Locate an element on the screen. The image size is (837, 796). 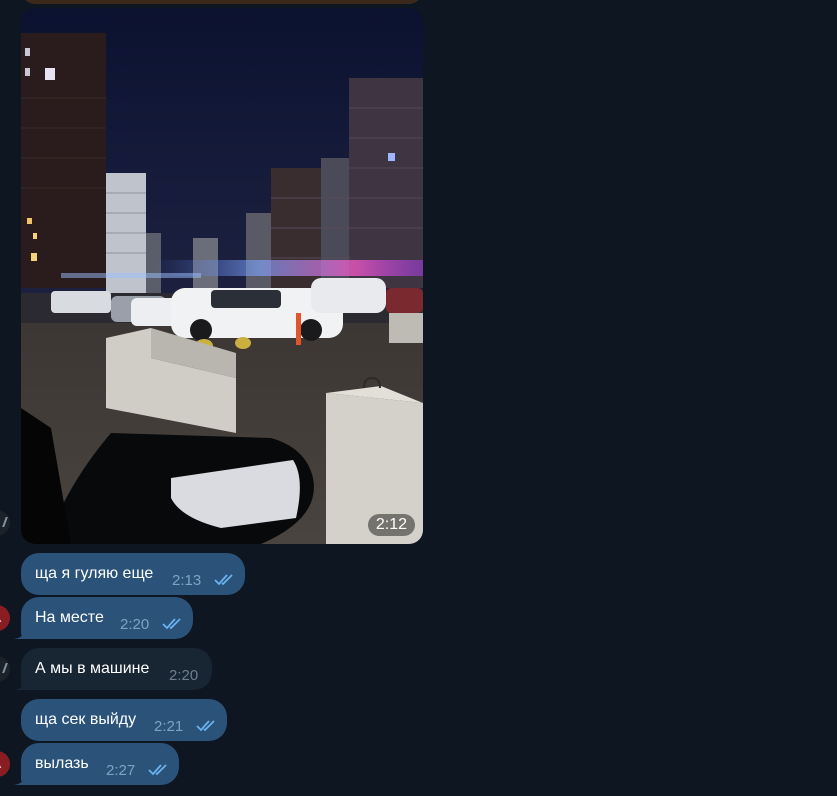
previous-media-message-edge is located at coordinates (222, 2).